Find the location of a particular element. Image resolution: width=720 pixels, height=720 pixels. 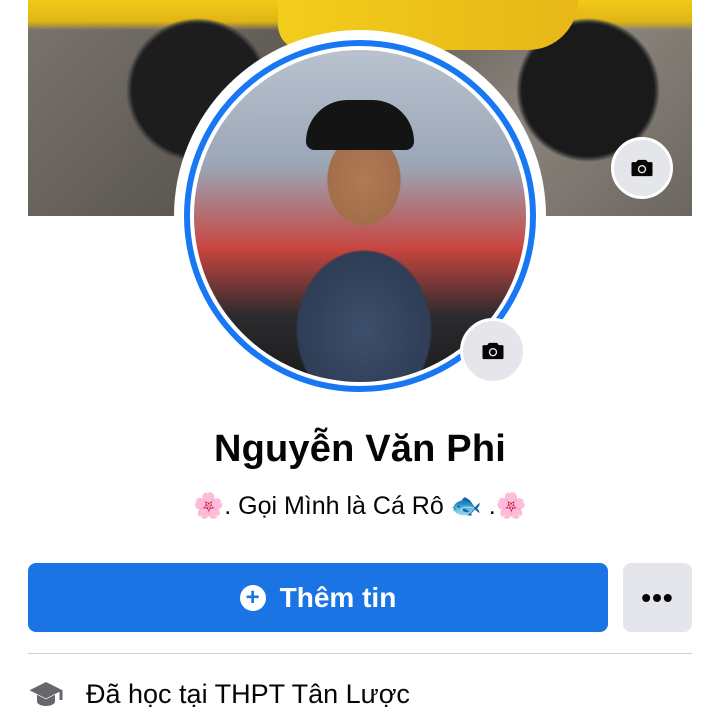

cover-camera-button is located at coordinates (642, 168).